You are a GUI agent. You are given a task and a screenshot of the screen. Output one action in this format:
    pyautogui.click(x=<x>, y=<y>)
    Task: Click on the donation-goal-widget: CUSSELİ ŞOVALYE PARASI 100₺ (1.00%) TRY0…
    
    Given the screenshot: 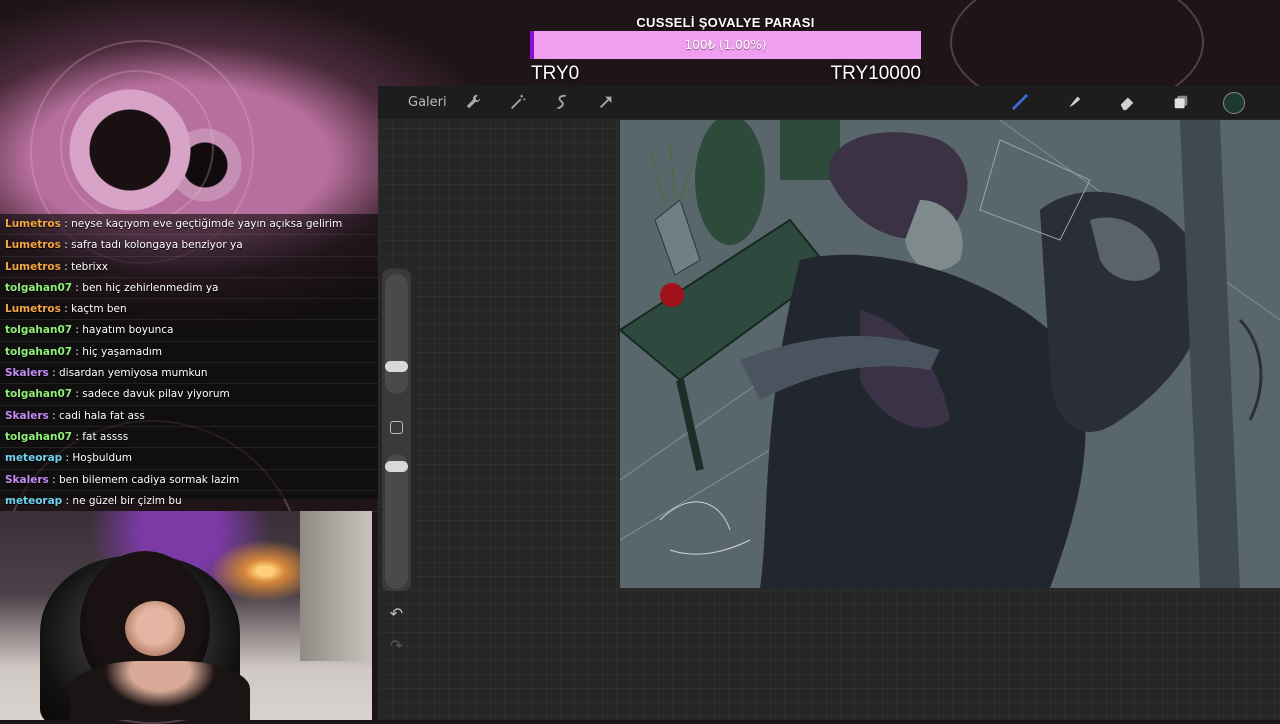 What is the action you would take?
    pyautogui.click(x=725, y=49)
    